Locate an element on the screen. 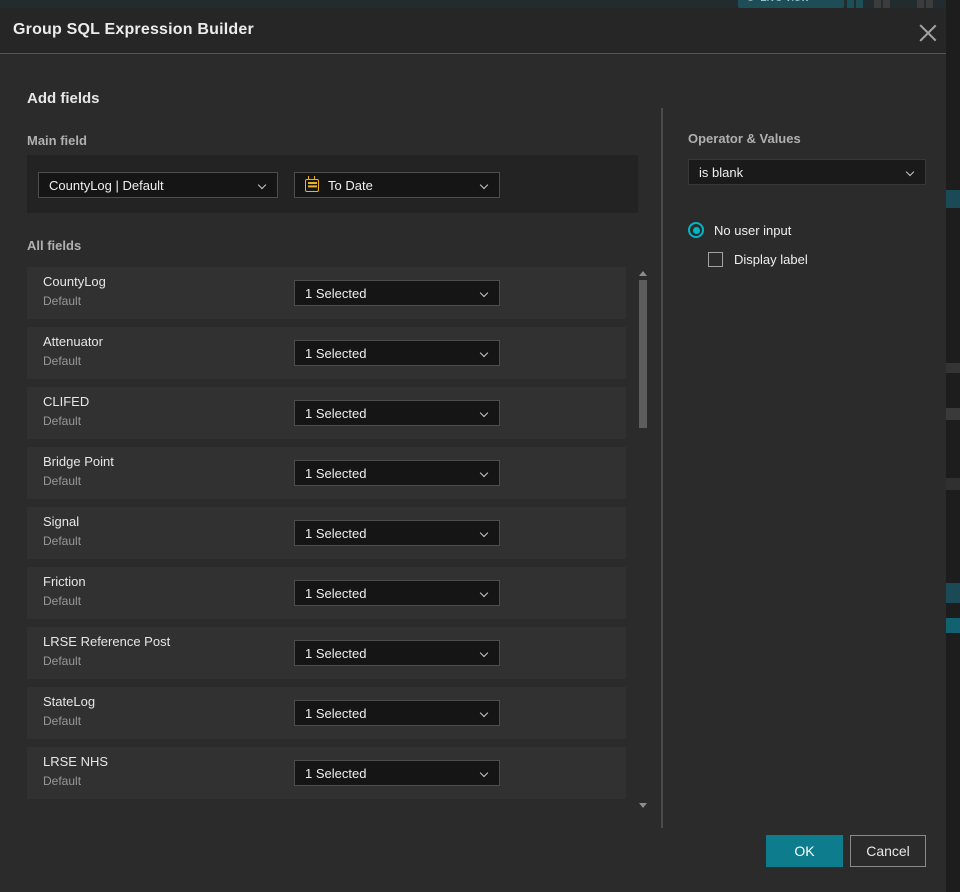  field-name: LRSE Reference Post is located at coordinates (107, 641).